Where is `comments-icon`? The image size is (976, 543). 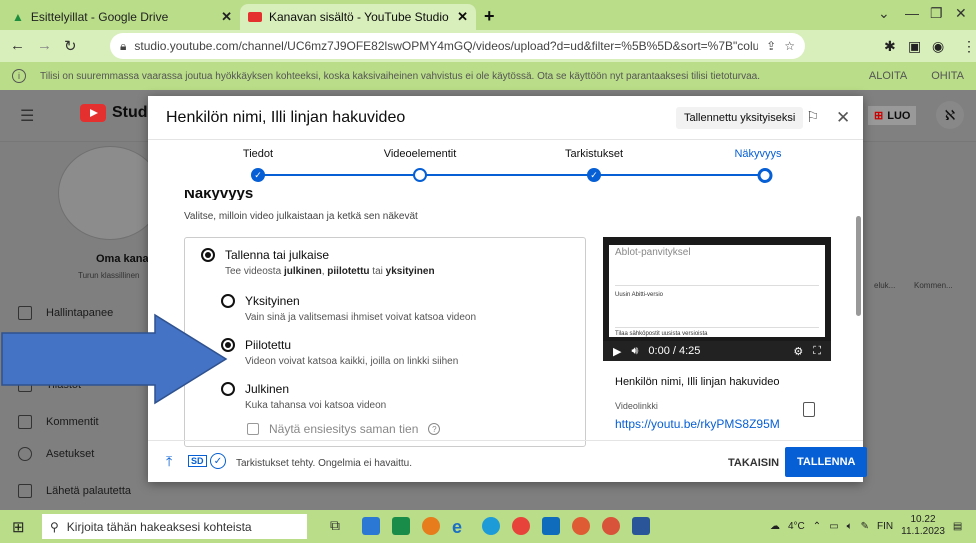 comments-icon is located at coordinates (25, 422).